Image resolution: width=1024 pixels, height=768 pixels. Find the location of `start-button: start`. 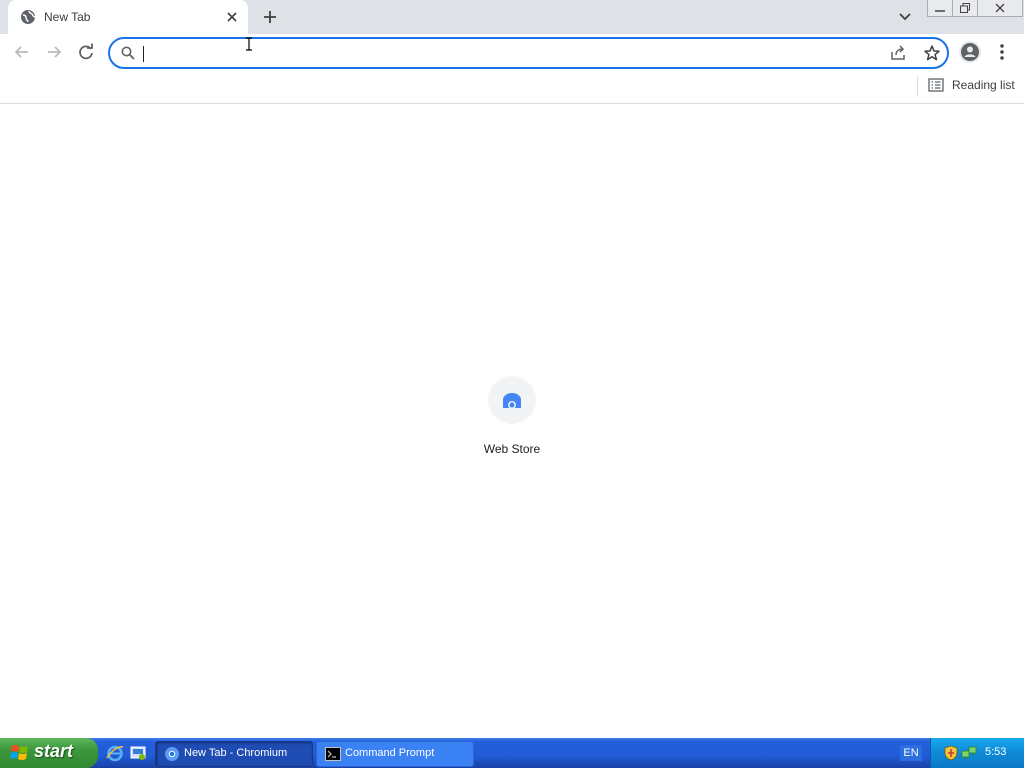

start-button: start is located at coordinates (49, 753).